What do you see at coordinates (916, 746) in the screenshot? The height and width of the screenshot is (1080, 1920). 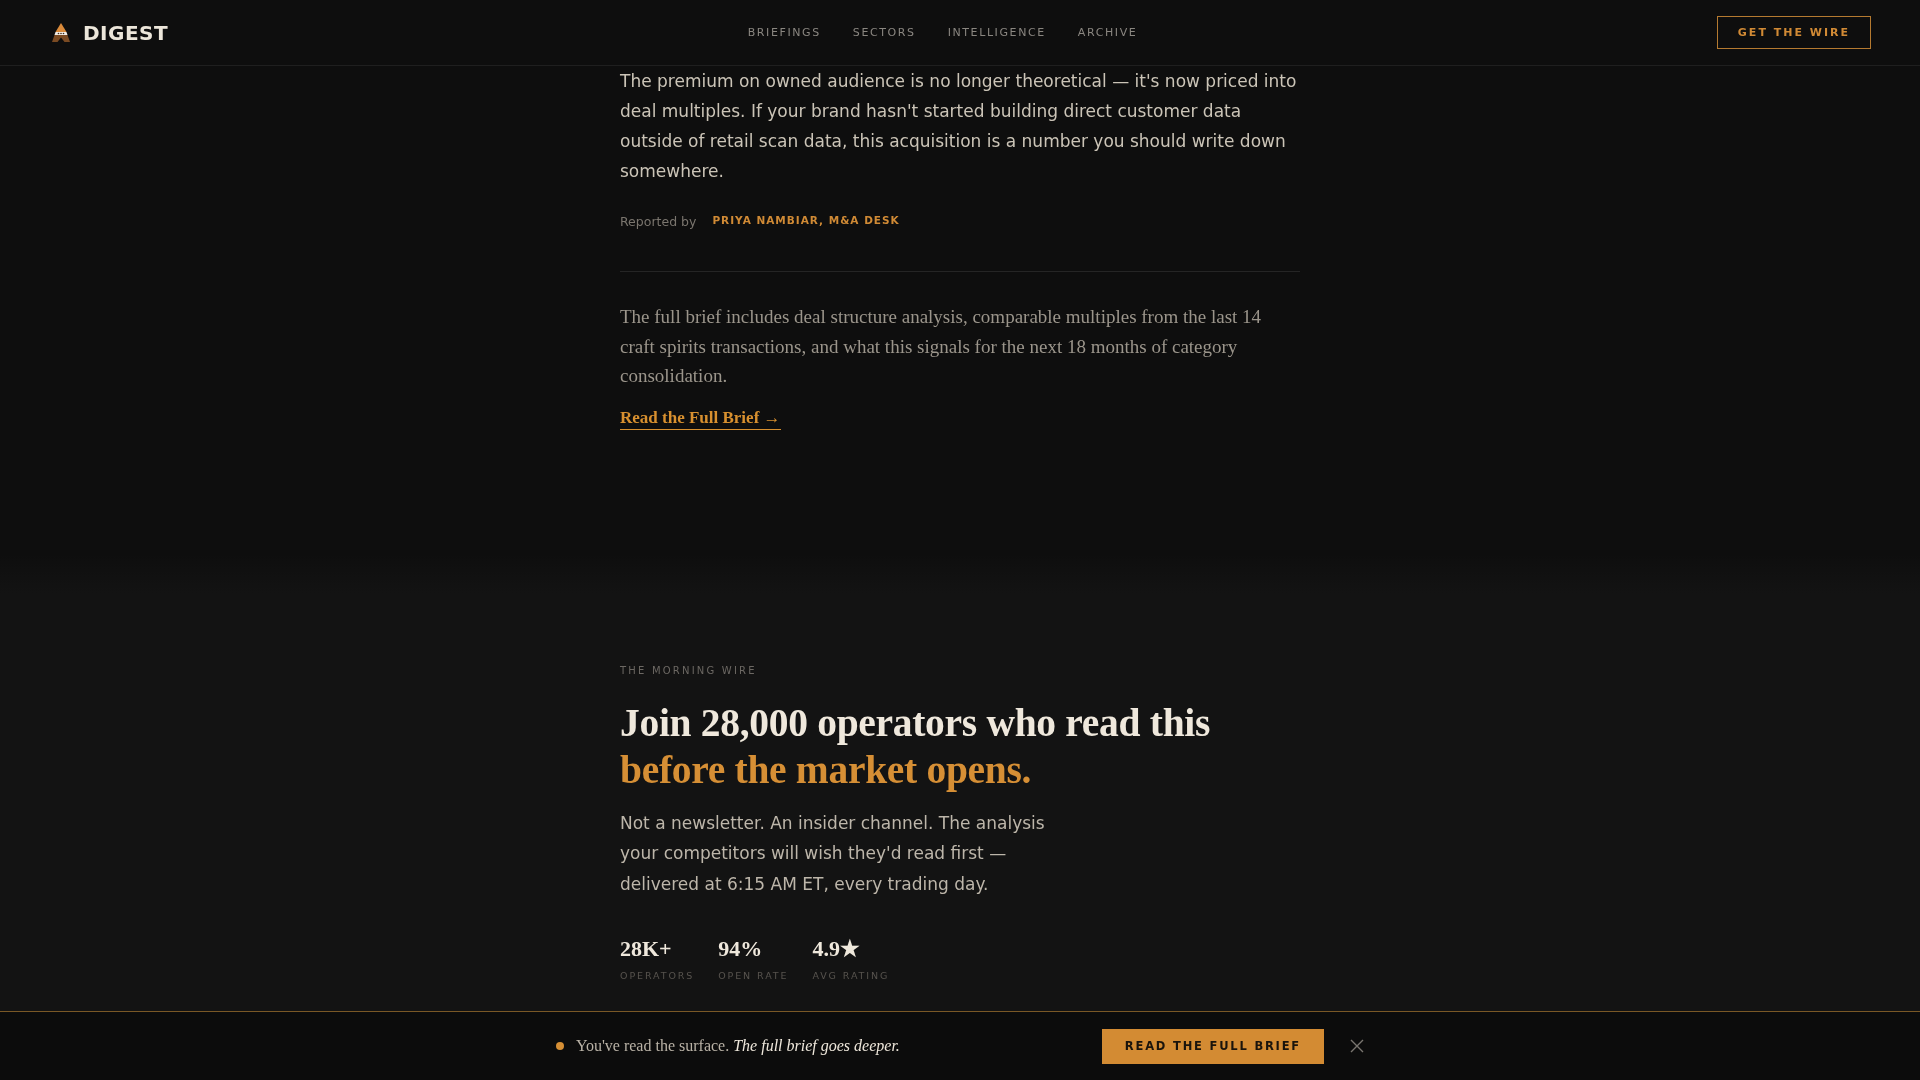 I see `signup-heading: Join 28,000 operators who read this before the market opens.` at bounding box center [916, 746].